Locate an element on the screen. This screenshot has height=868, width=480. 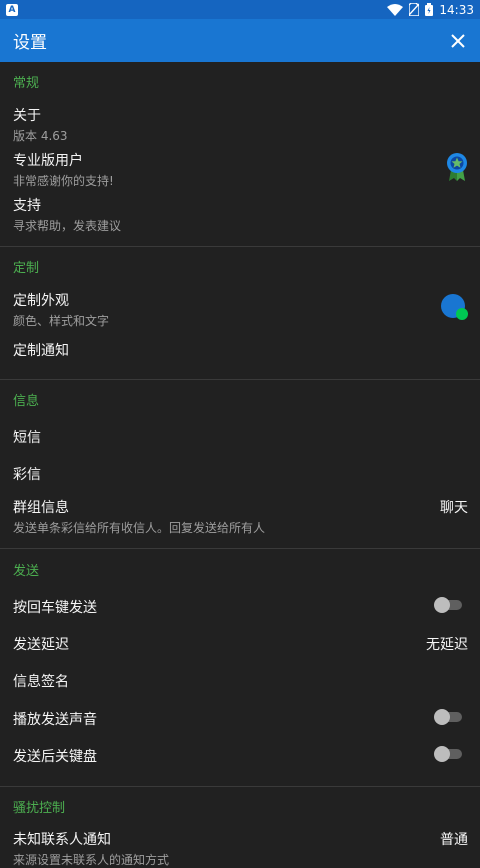
settings-item-title: 短信 is located at coordinates (27, 438).